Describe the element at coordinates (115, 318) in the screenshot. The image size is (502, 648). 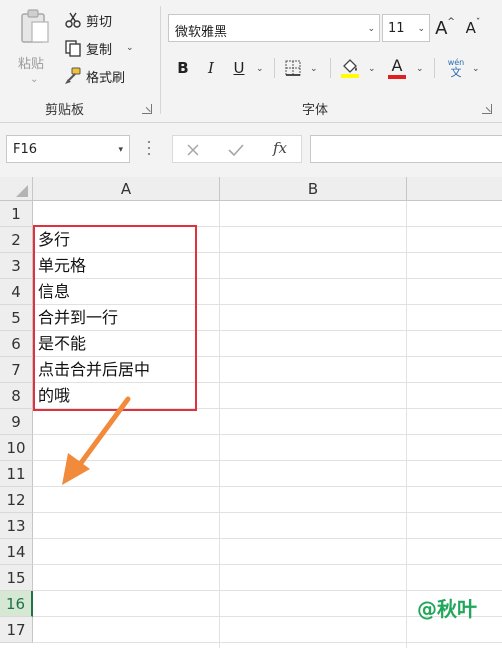
I see `highlight-box` at that location.